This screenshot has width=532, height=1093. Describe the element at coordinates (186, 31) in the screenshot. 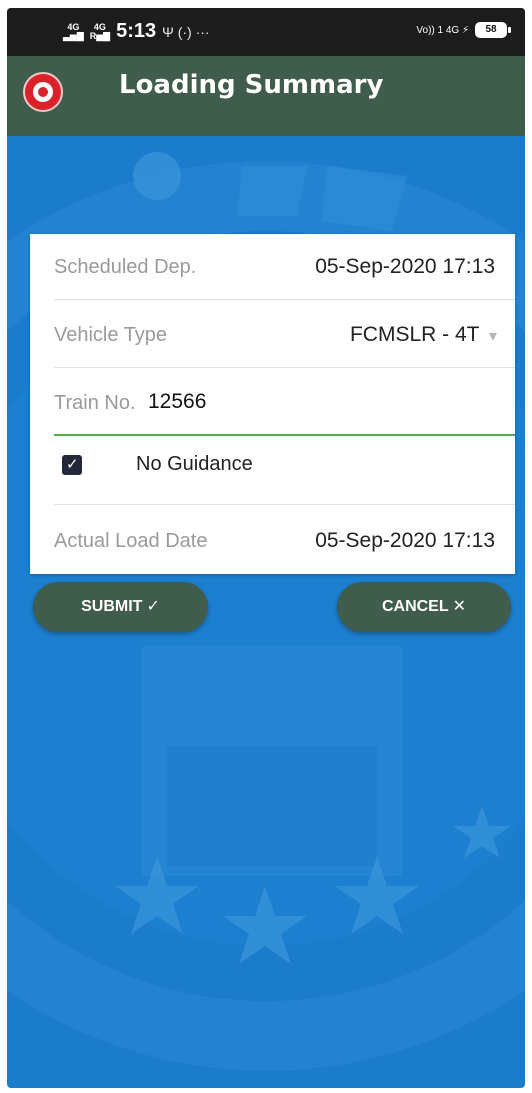

I see `notification-icons: Ψ (·) ···` at that location.